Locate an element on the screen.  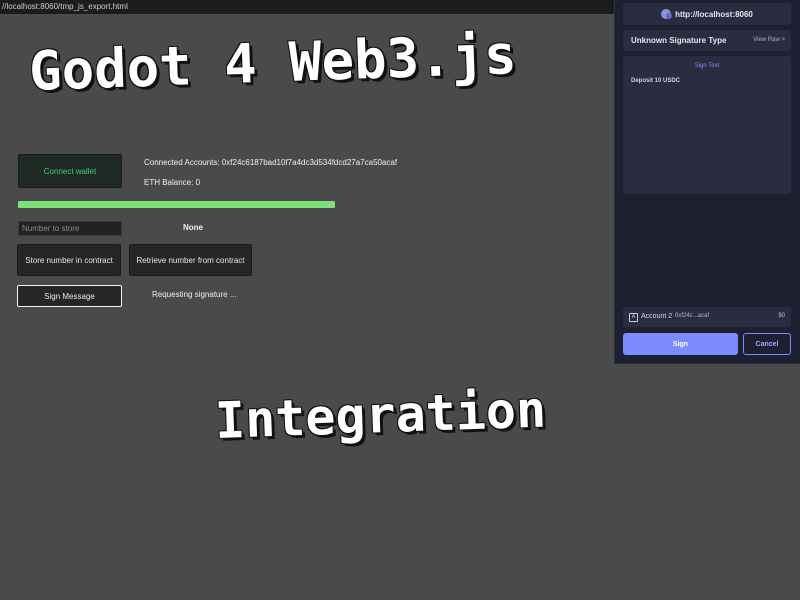
browser-url: //localhost:8060/tmp_js_export.html is located at coordinates (65, 6).